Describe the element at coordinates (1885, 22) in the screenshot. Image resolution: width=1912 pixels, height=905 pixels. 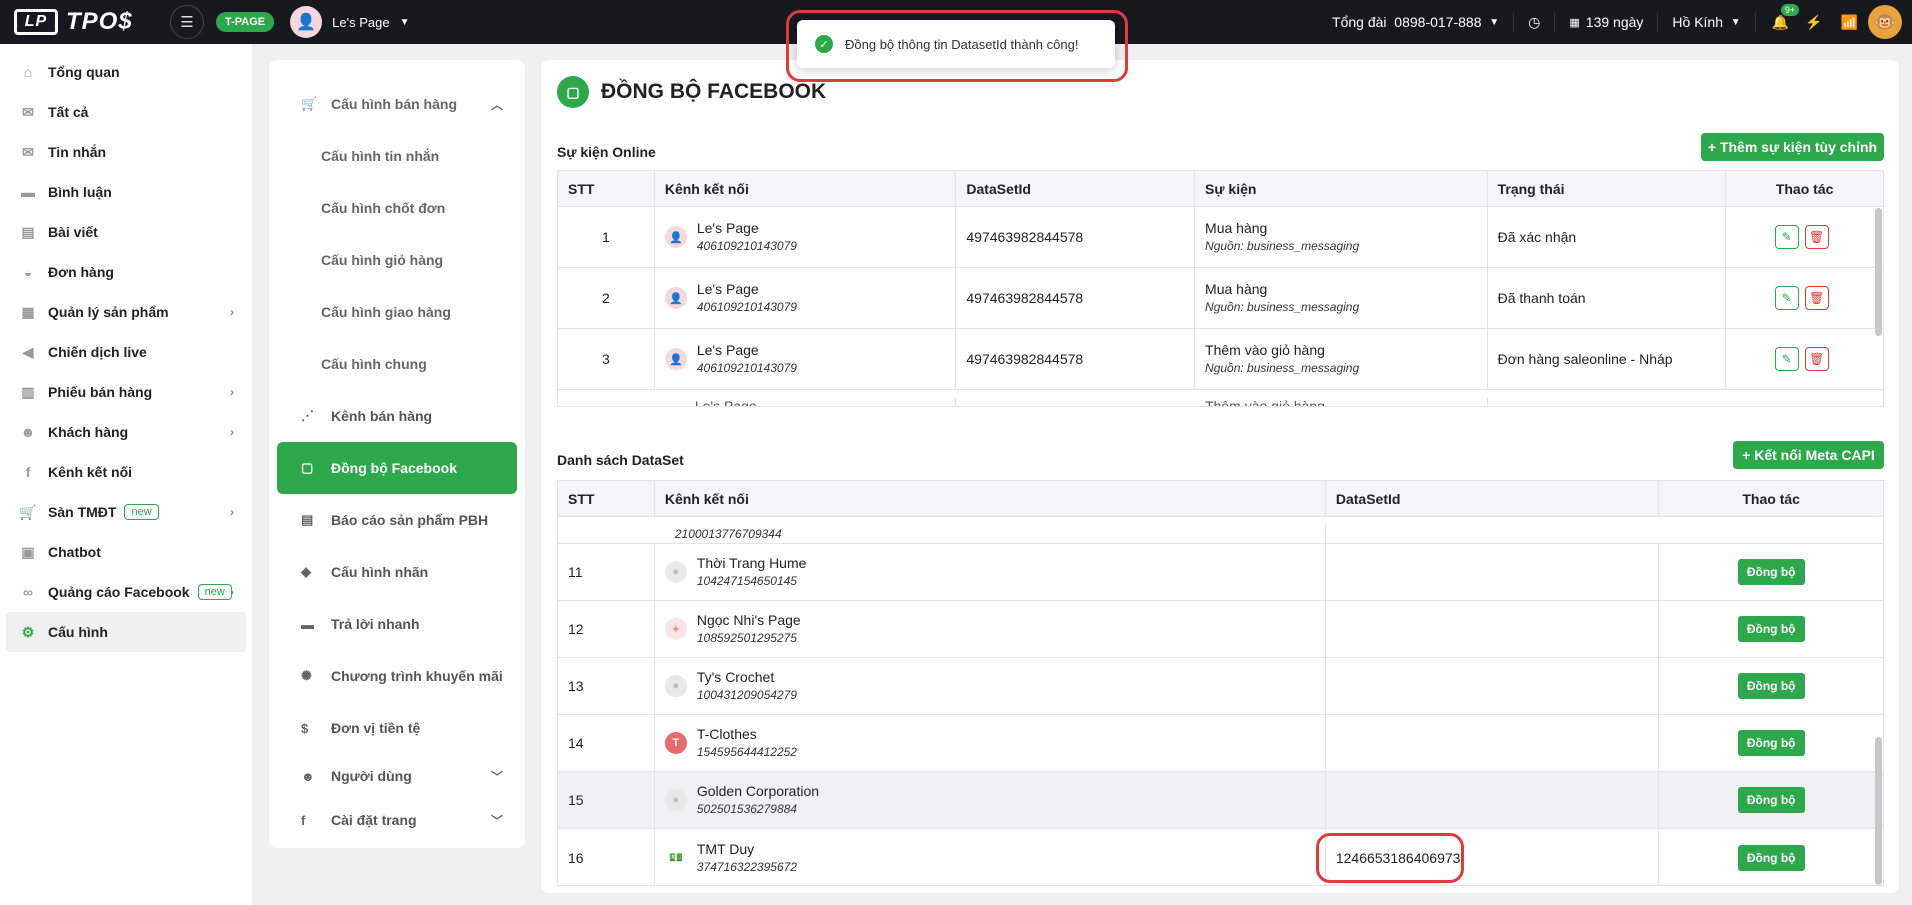
I see `user-avatar: 🐵` at that location.